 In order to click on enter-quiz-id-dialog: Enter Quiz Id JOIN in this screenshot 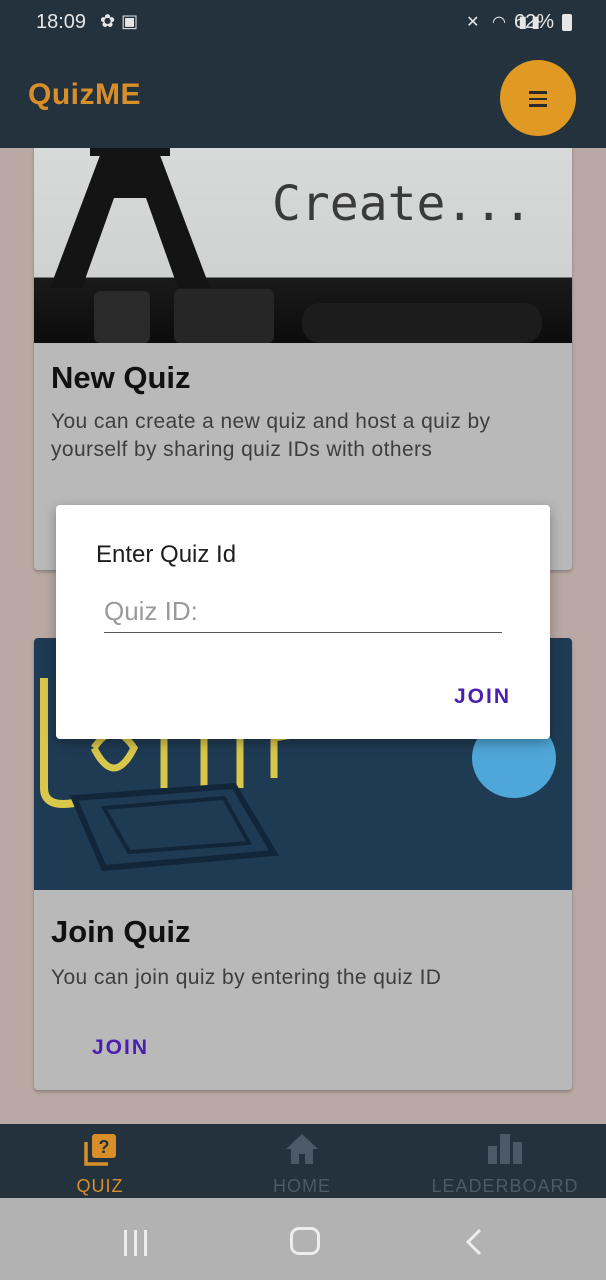, I will do `click(303, 622)`.